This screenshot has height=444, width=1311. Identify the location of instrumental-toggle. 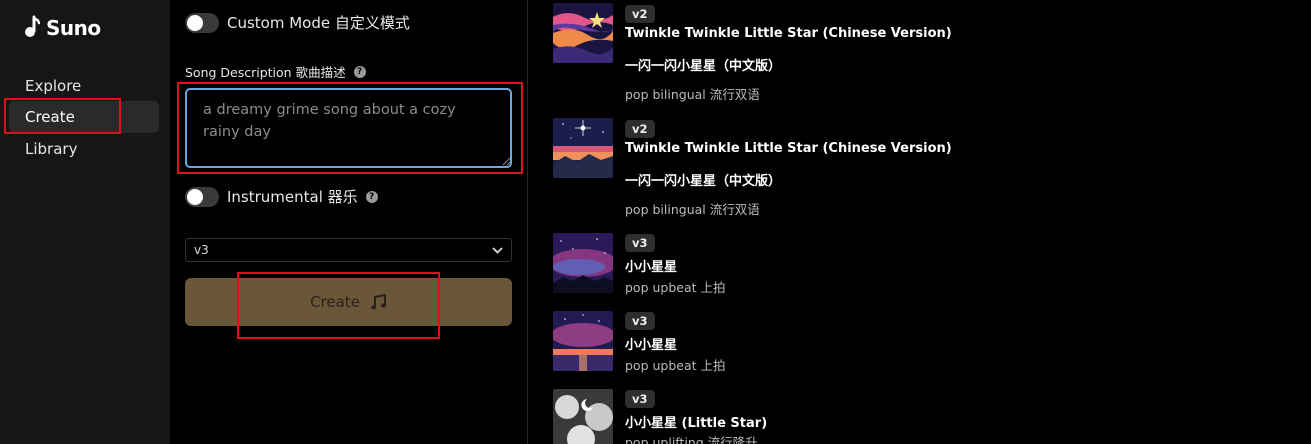
(202, 196).